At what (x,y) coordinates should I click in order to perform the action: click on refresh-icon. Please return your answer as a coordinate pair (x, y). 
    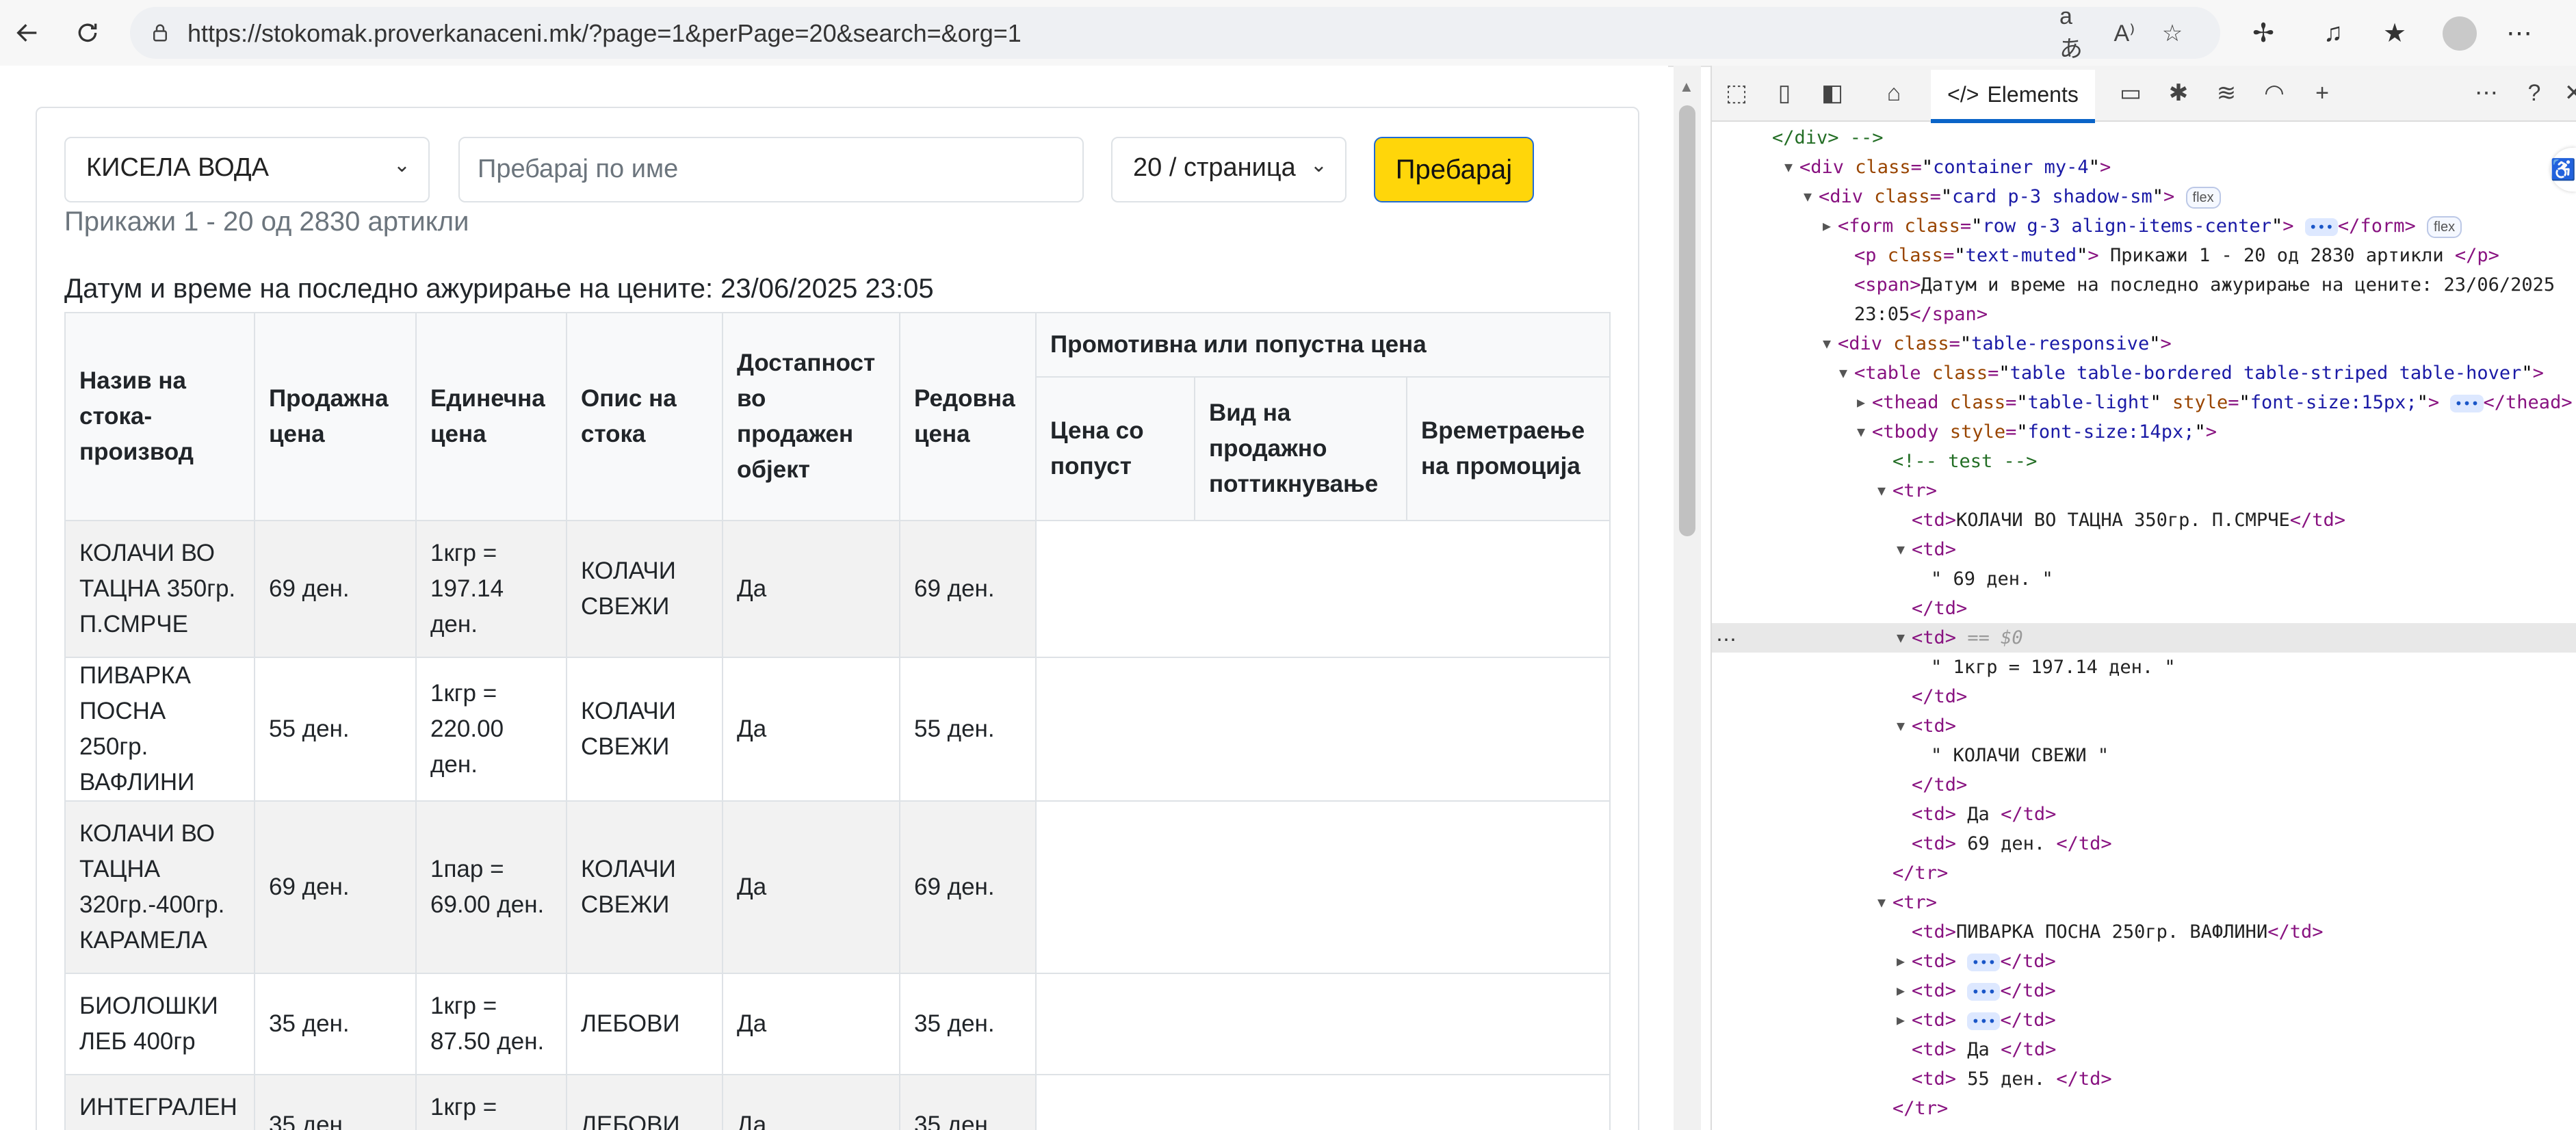
    Looking at the image, I should click on (87, 33).